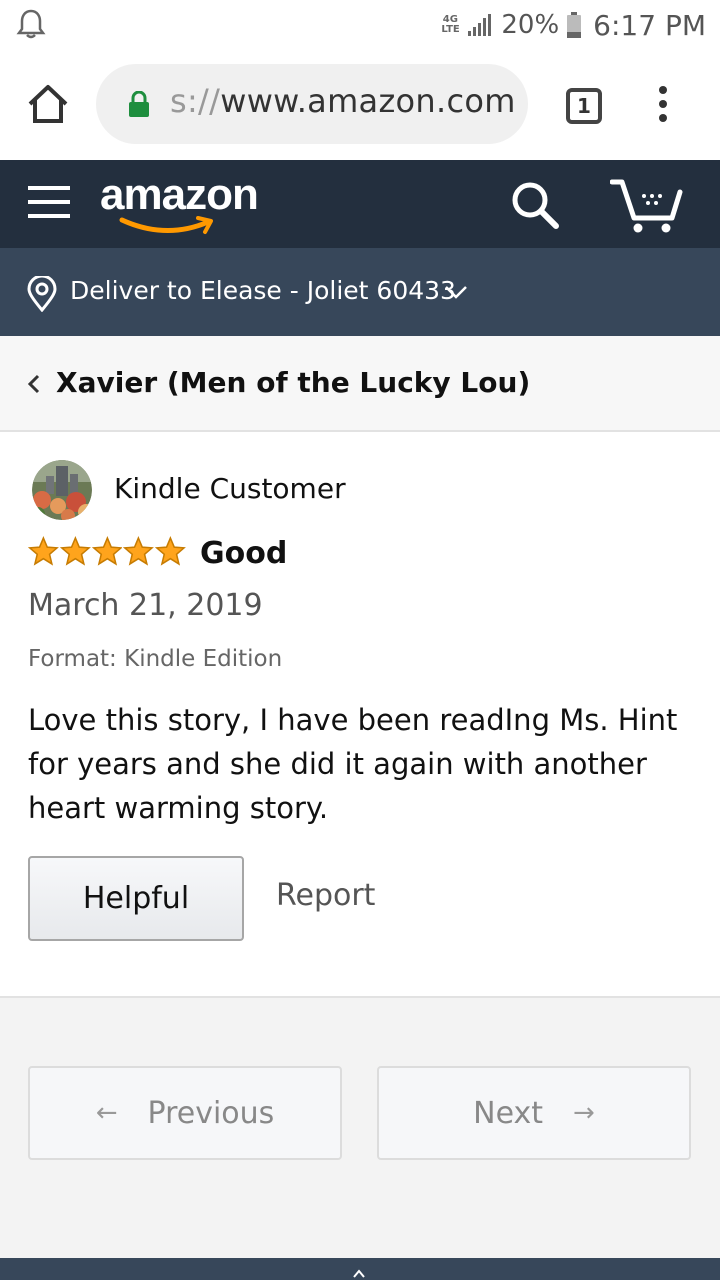  I want to click on report-link: Report, so click(325, 895).